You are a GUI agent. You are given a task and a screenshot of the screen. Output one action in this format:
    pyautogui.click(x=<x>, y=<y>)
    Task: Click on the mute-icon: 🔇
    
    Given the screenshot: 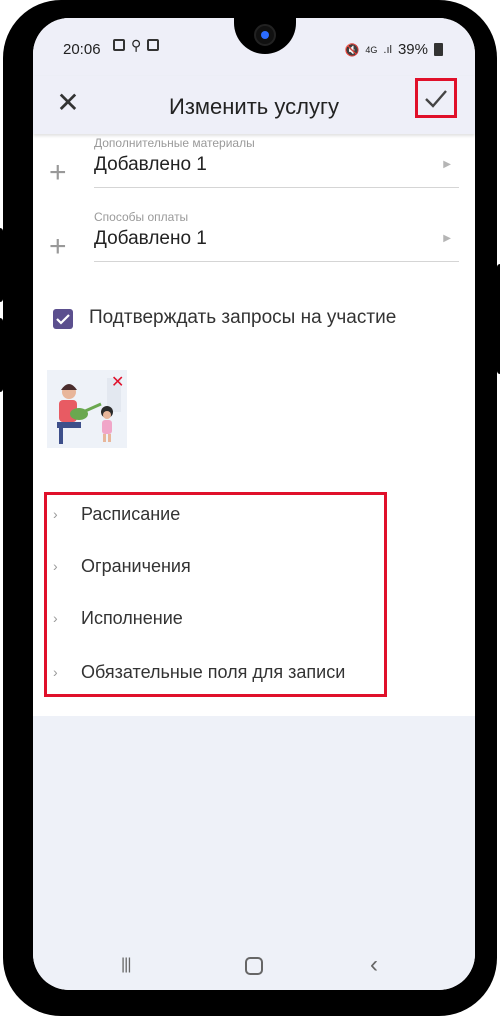 What is the action you would take?
    pyautogui.click(x=352, y=49)
    